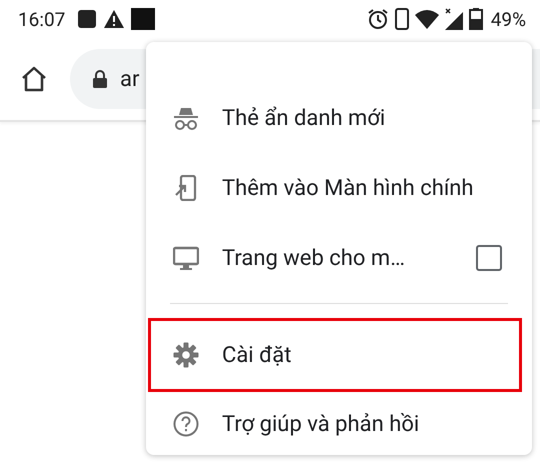  I want to click on lock-icon, so click(100, 79).